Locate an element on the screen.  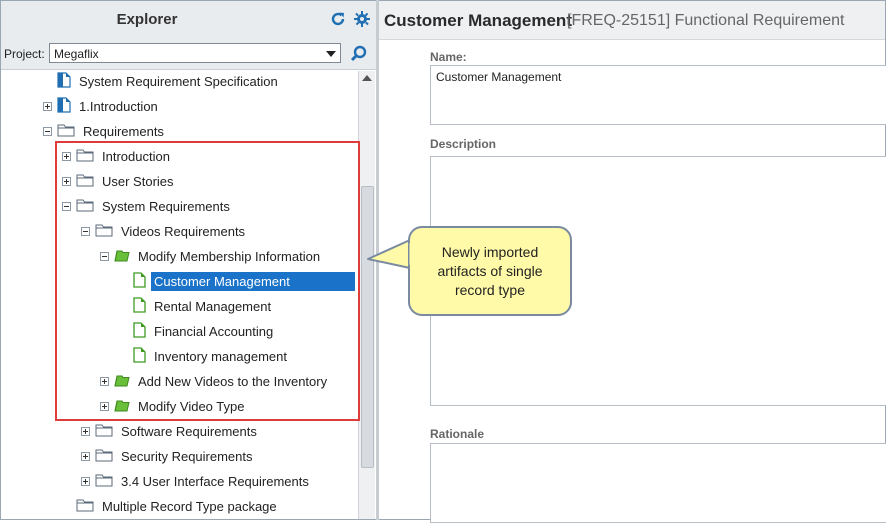
project-label: Project: is located at coordinates (24, 54).